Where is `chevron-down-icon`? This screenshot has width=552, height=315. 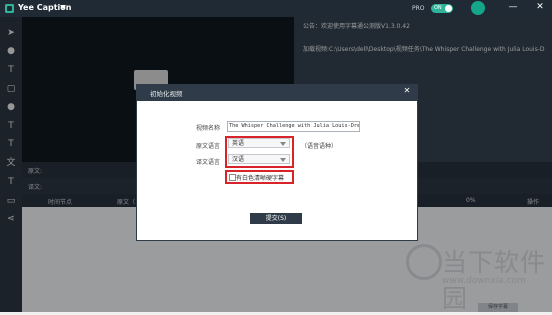
chevron-down-icon is located at coordinates (63, 7).